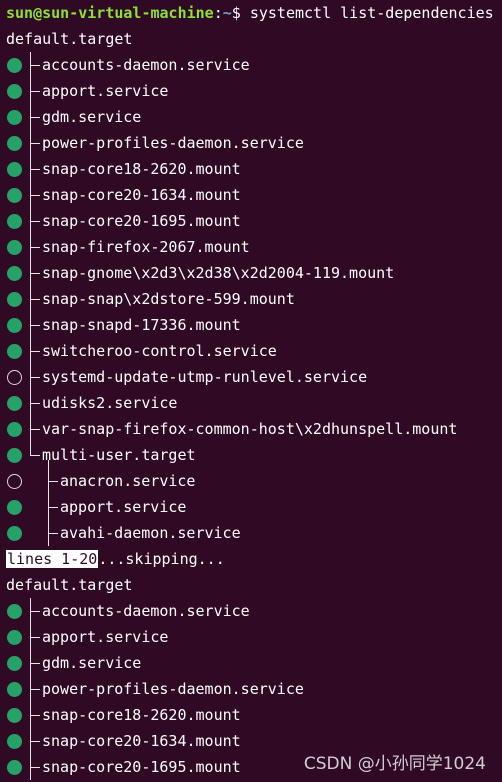 Image resolution: width=502 pixels, height=782 pixels. I want to click on unit-name-label: snap-firefox-2067.mount, so click(146, 247).